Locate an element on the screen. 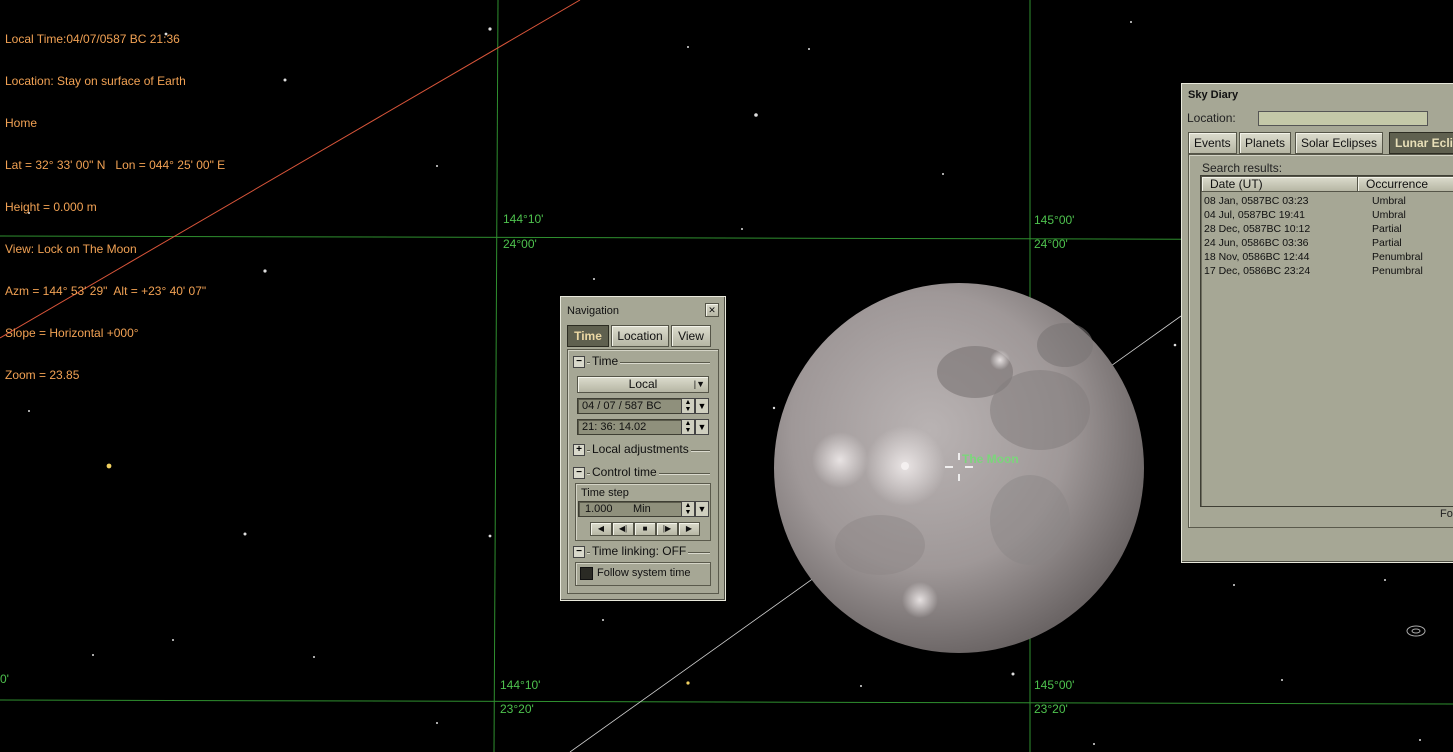 This screenshot has width=1453, height=752. time-mode-value: Local is located at coordinates (643, 384).